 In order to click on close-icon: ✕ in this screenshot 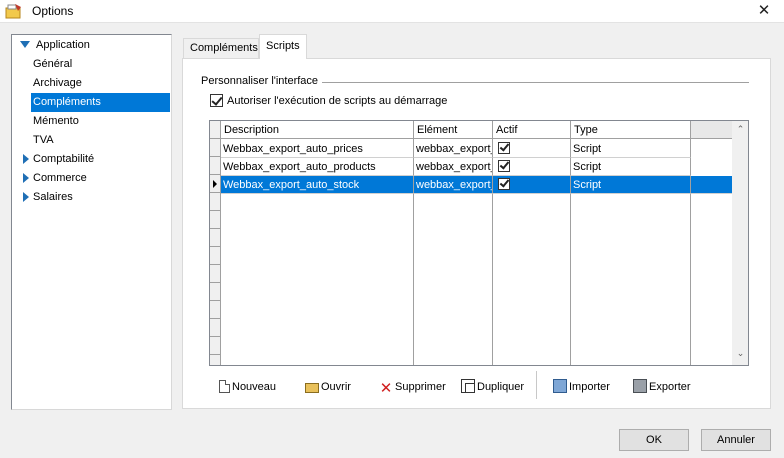, I will do `click(764, 11)`.